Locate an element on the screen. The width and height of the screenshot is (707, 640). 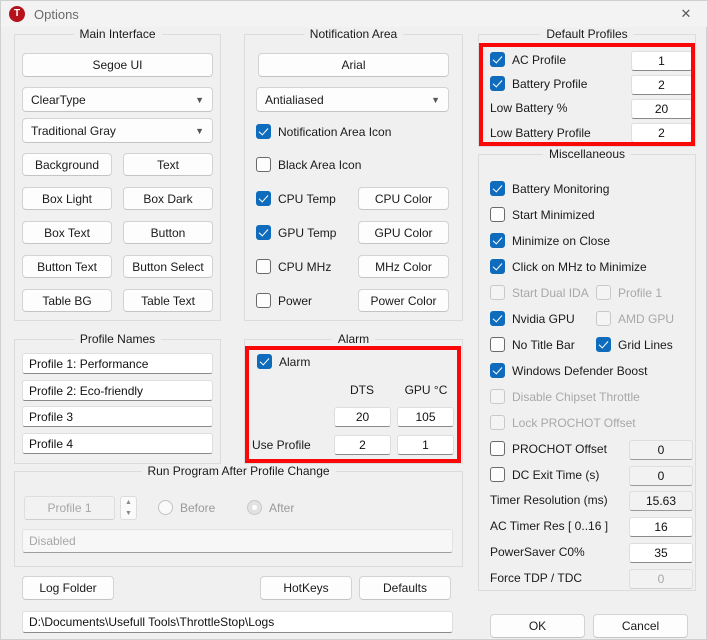
color-button-button-text: Button Text is located at coordinates (67, 266).